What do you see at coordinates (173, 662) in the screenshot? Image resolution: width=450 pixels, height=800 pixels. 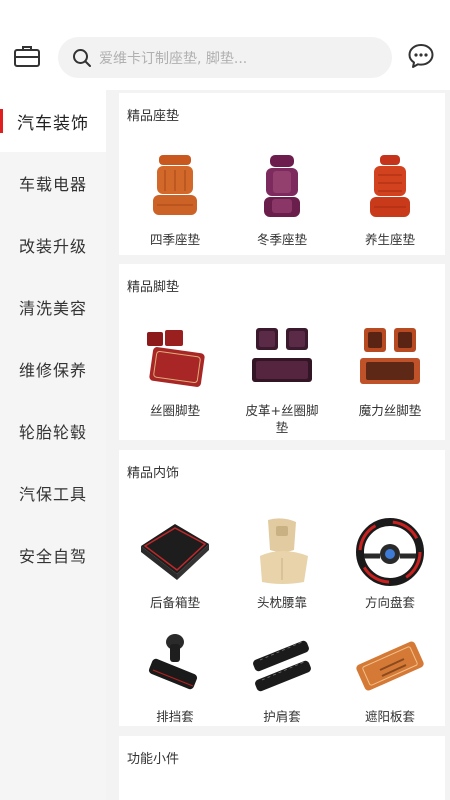 I see `gear-shift-icon` at bounding box center [173, 662].